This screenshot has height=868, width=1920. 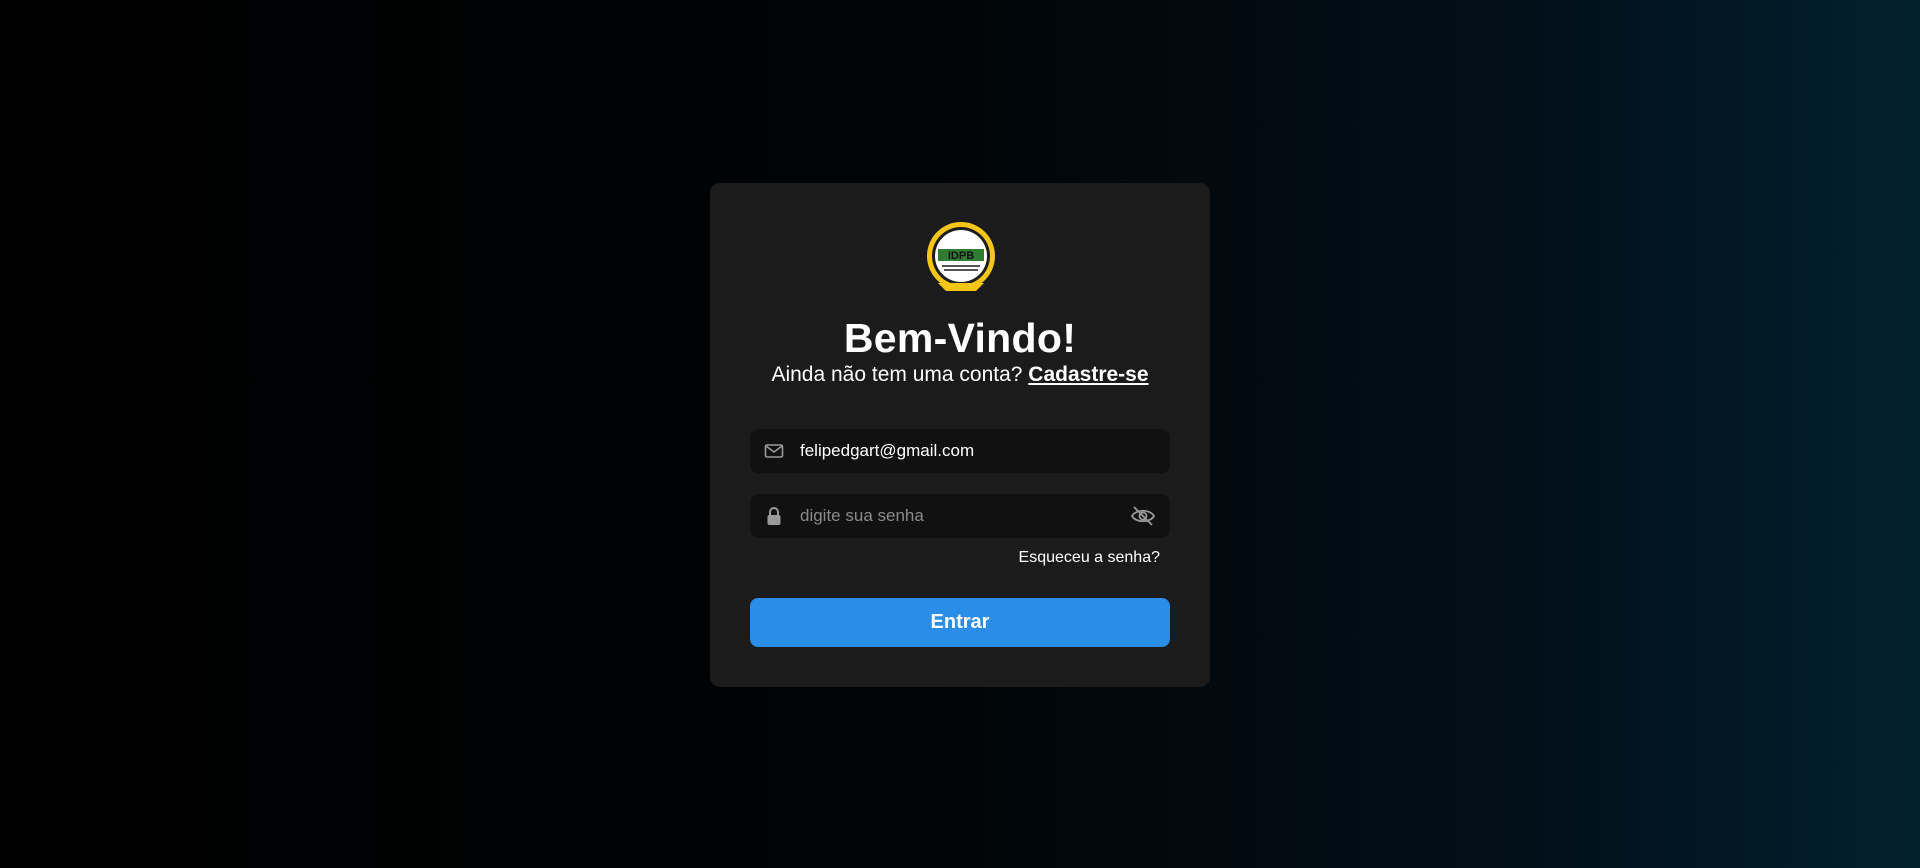 I want to click on signup-prompt: Ainda não tem uma conta? Cadastre-se, so click(x=960, y=375).